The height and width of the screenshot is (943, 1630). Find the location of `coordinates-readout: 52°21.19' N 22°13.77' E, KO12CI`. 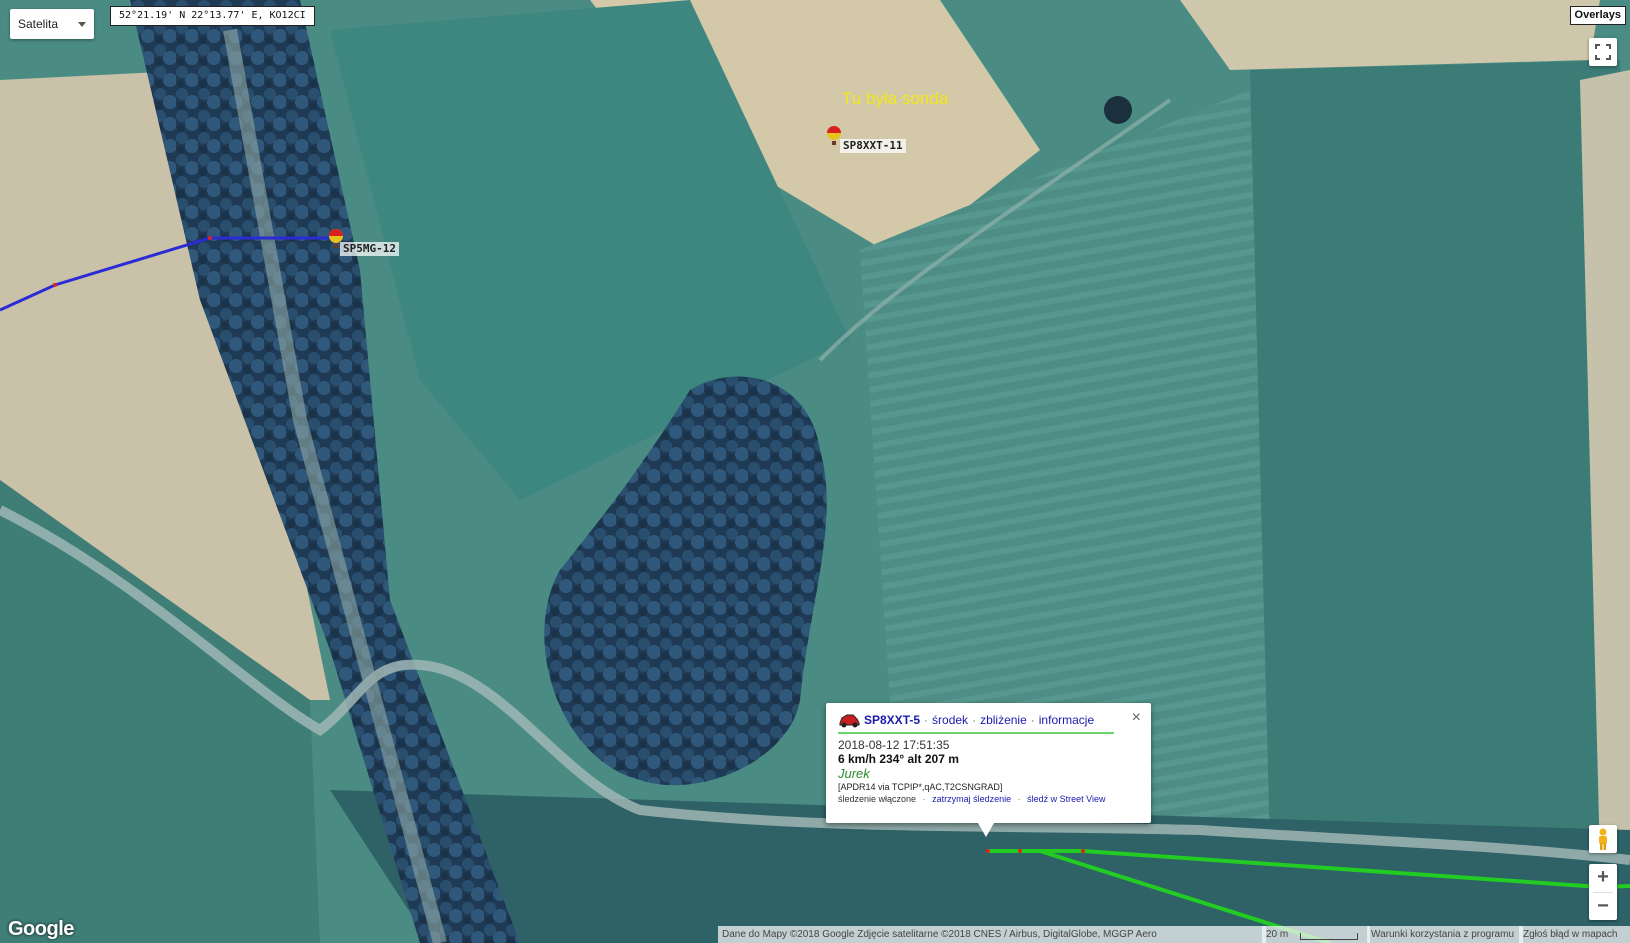

coordinates-readout: 52°21.19' N 22°13.77' E, KO12CI is located at coordinates (212, 16).